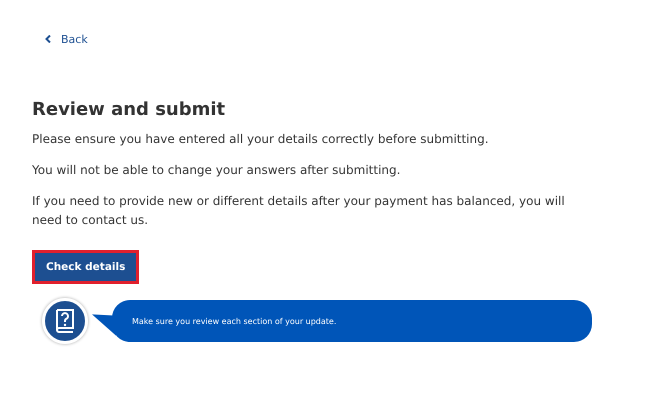 This screenshot has width=650, height=420. Describe the element at coordinates (66, 39) in the screenshot. I see `back-link: Back` at that location.